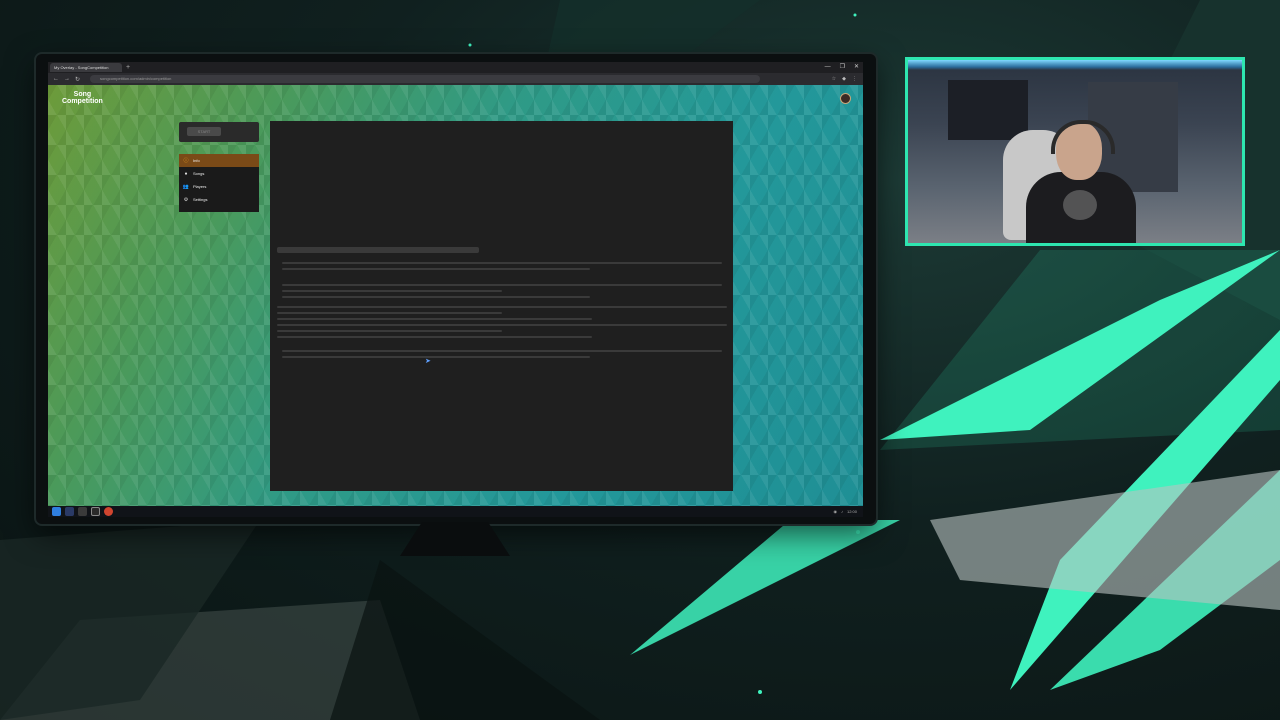  Describe the element at coordinates (86, 67) in the screenshot. I see `browser-tab: My Overlay - SongCompetition` at that location.